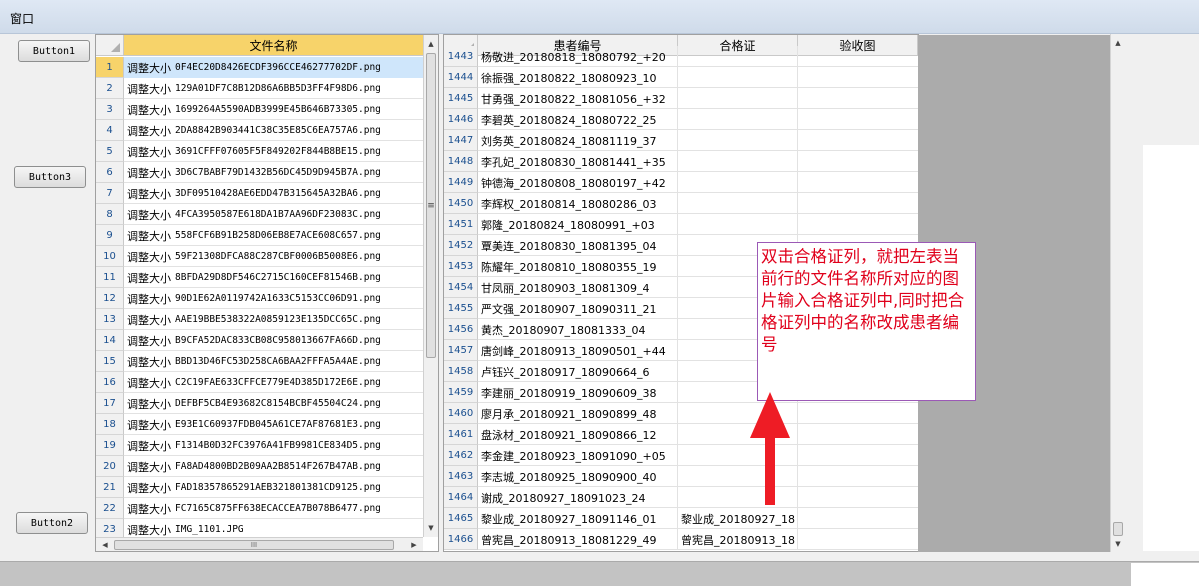  Describe the element at coordinates (578, 392) in the screenshot. I see `patient-id-cell: 李建丽_20180919_18090609_38` at that location.